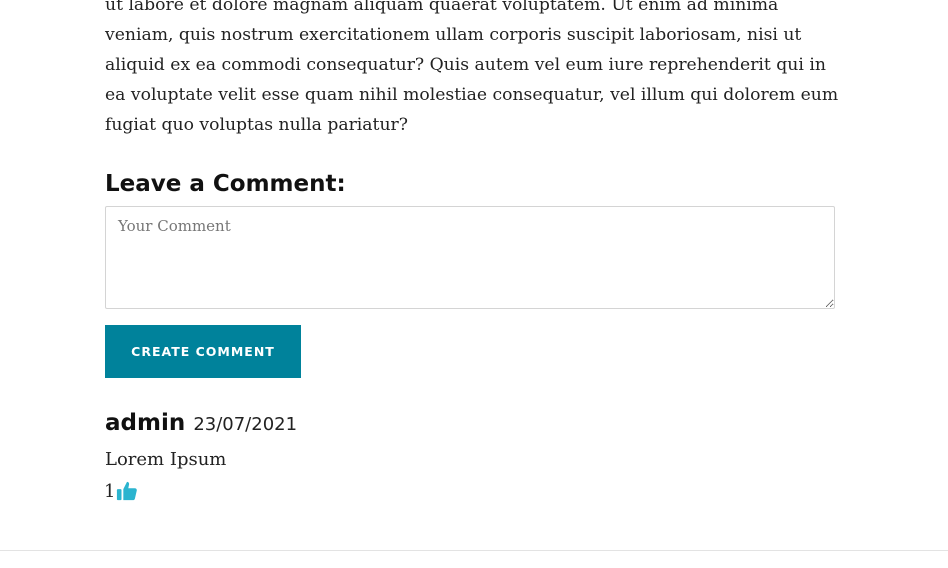 This screenshot has height=568, width=948. Describe the element at coordinates (225, 184) in the screenshot. I see `leave-comment-heading: Leave a Comment:` at that location.